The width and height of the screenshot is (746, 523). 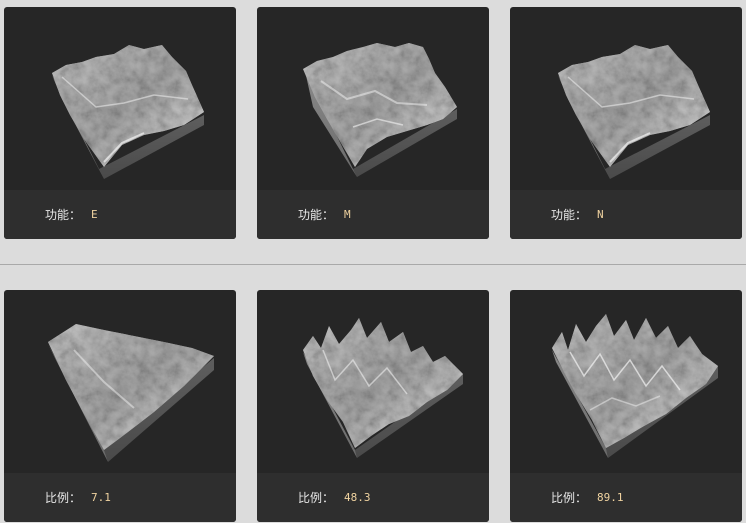 I want to click on card-footer: 比例： 7.1, so click(x=120, y=497).